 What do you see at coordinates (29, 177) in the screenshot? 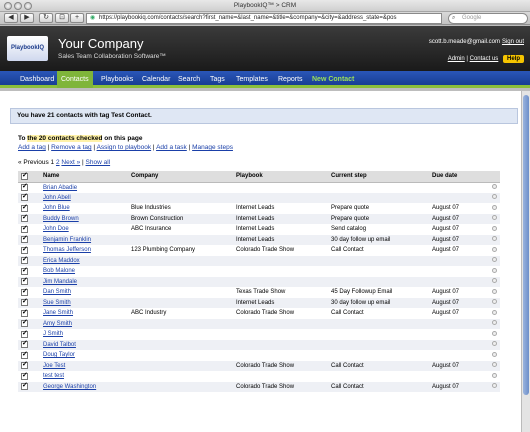
I see `select-all-header` at bounding box center [29, 177].